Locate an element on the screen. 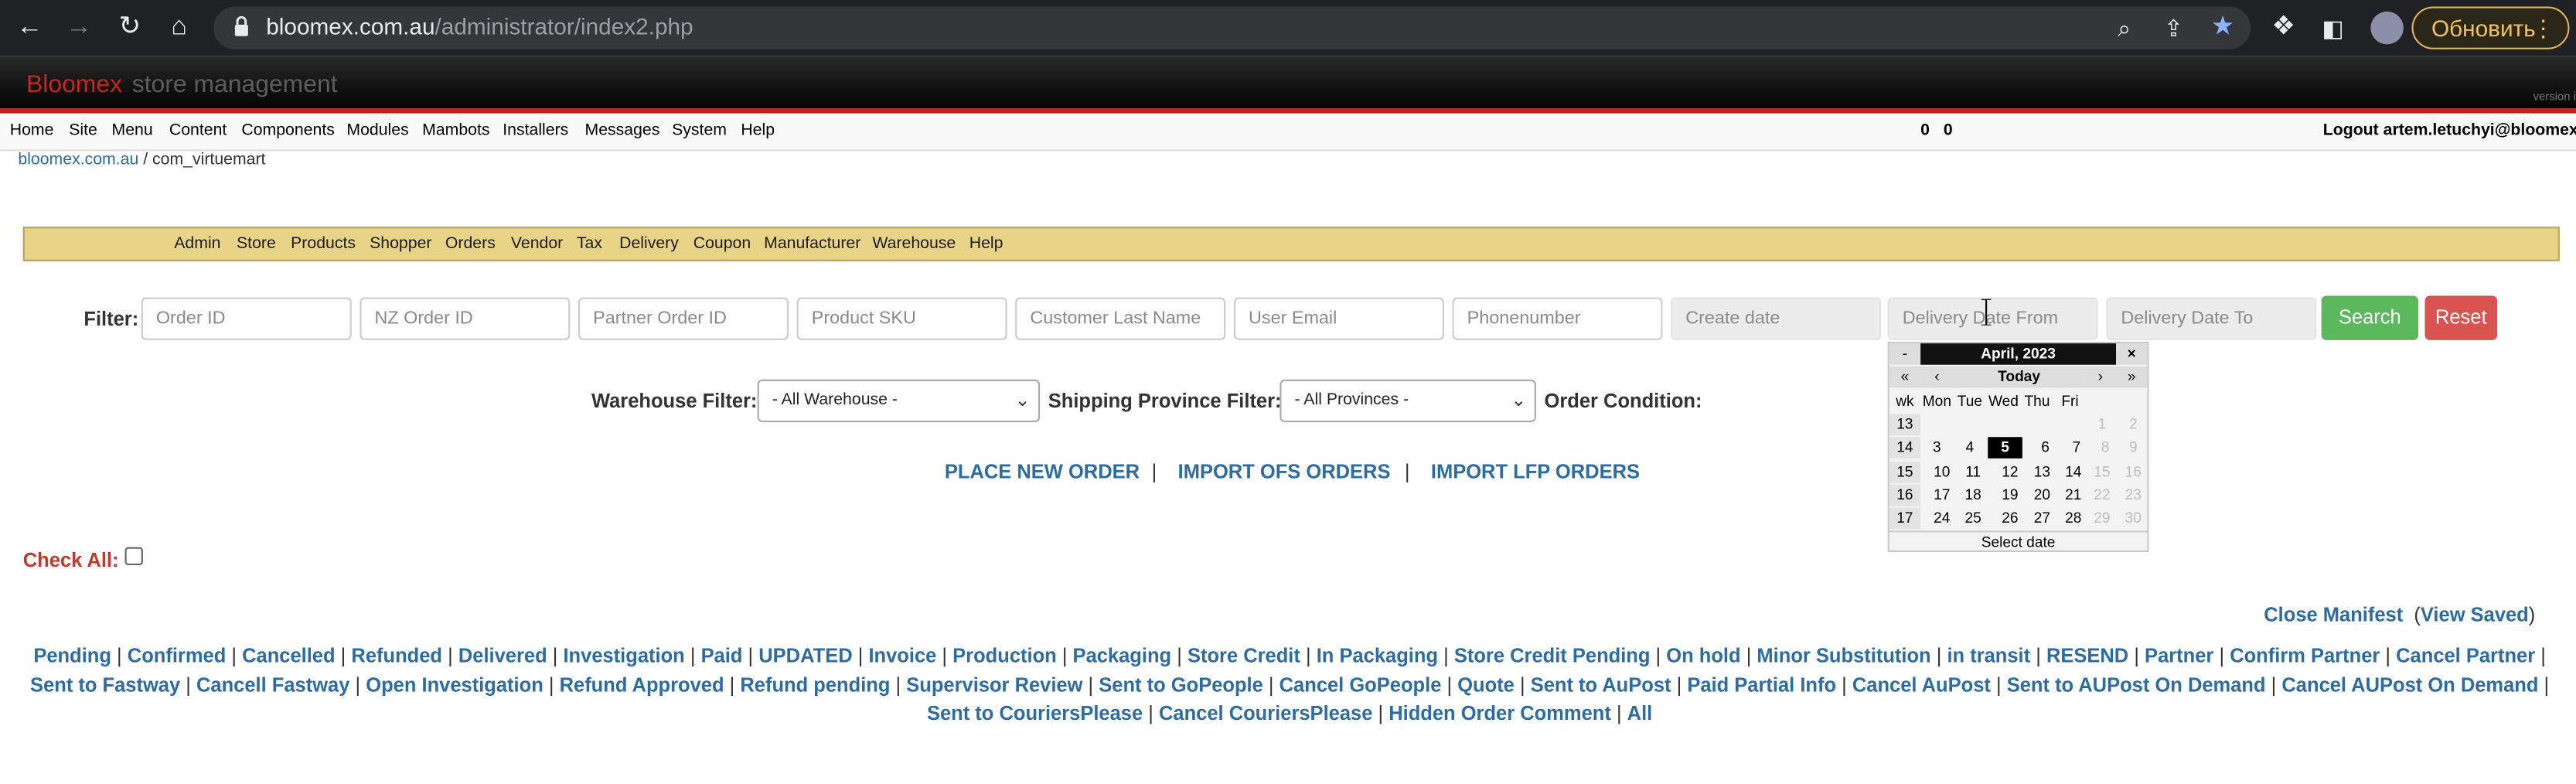 The width and height of the screenshot is (2576, 784). status-link: Partner is located at coordinates (2179, 655).